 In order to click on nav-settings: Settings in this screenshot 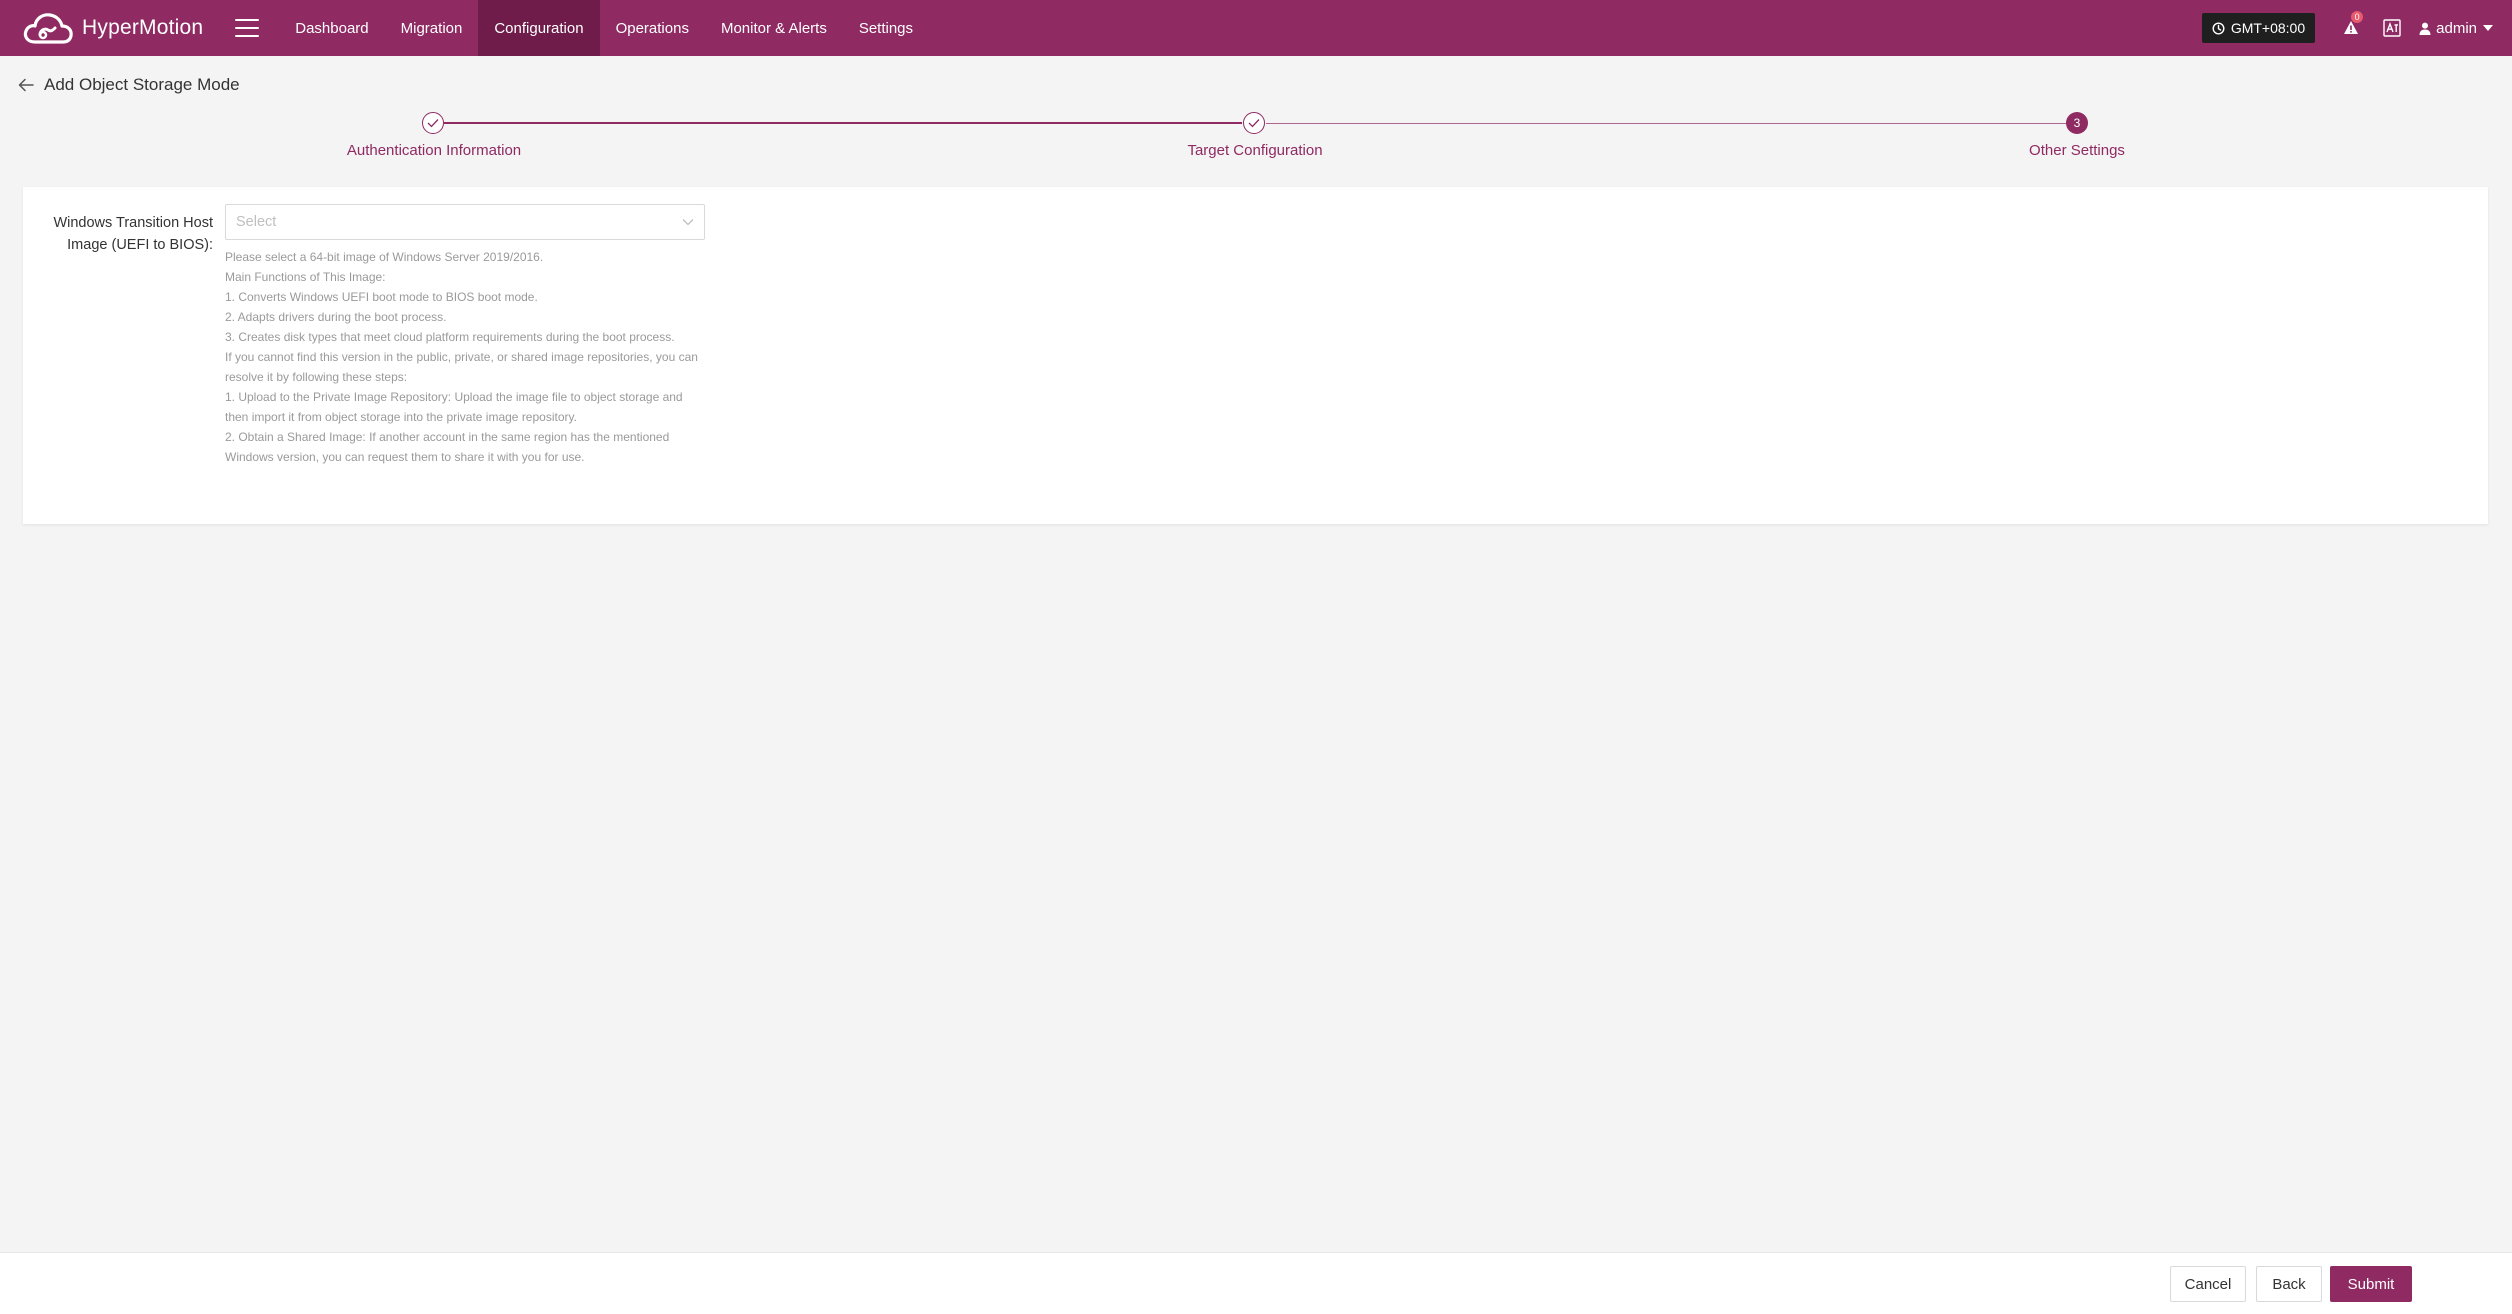, I will do `click(886, 28)`.